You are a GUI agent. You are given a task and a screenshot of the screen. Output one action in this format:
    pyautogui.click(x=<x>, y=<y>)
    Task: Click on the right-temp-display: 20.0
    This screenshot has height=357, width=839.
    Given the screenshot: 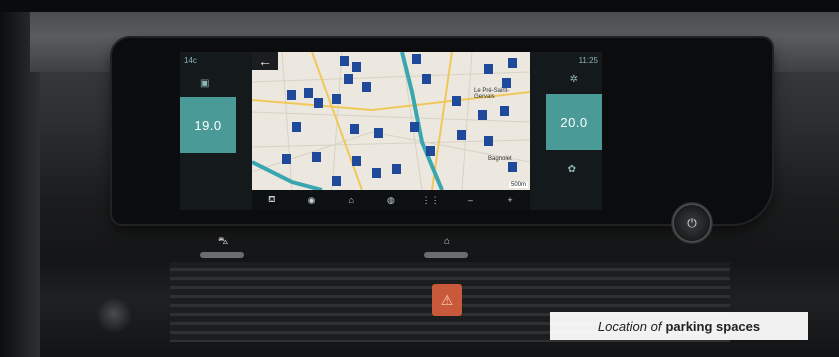 What is the action you would take?
    pyautogui.click(x=574, y=122)
    